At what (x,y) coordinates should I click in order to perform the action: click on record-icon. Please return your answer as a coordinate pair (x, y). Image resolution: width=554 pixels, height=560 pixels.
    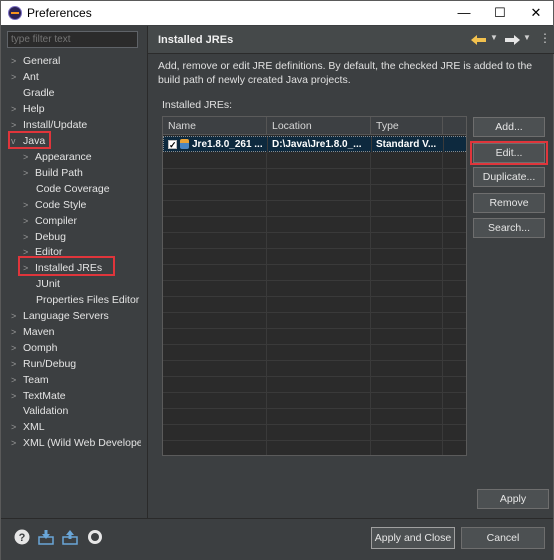
    Looking at the image, I should click on (95, 537).